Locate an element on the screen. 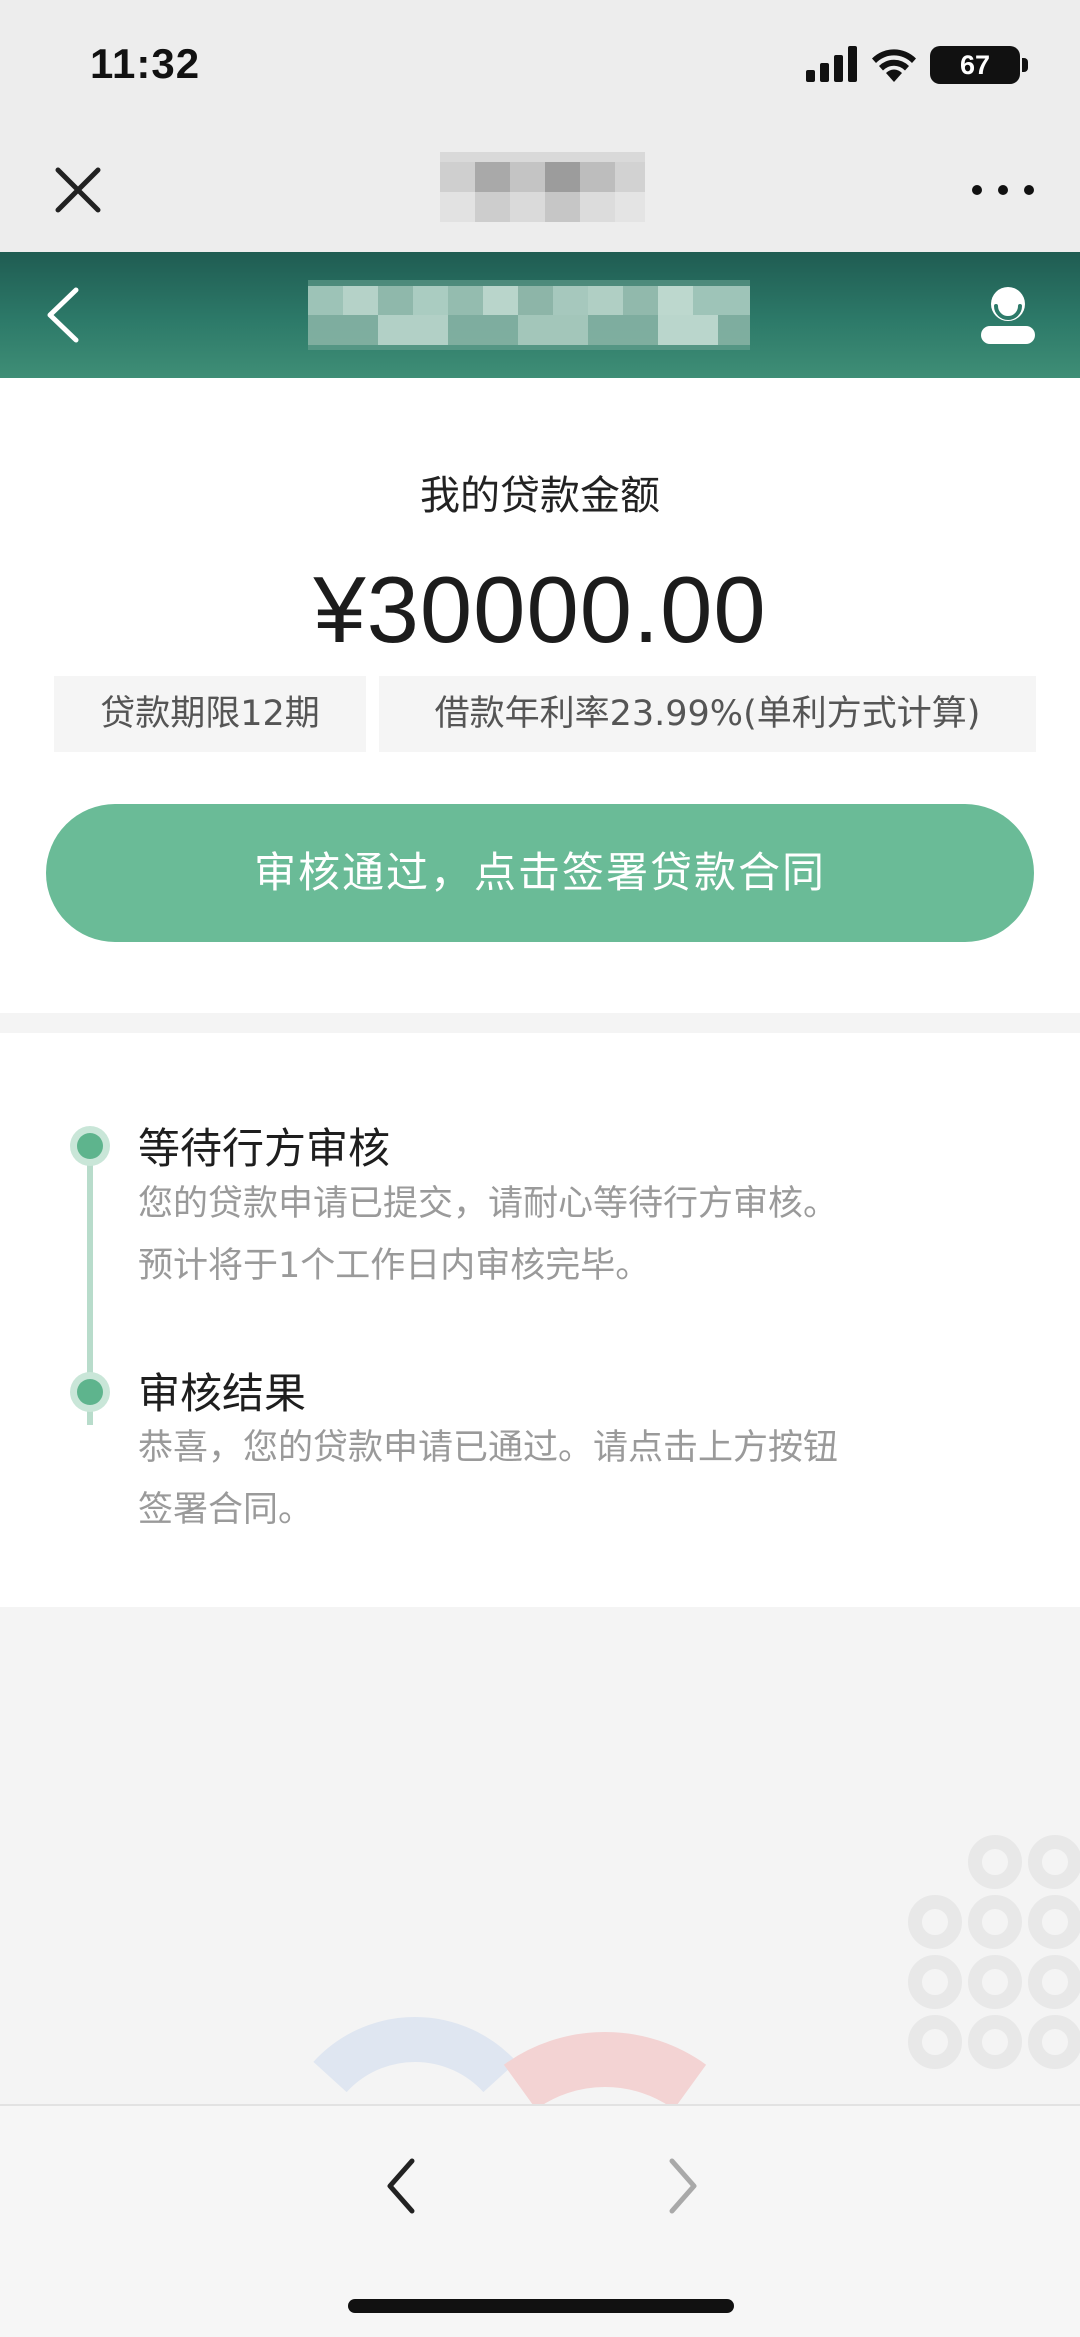  loan-term-tag: 贷款期限12期 is located at coordinates (210, 714).